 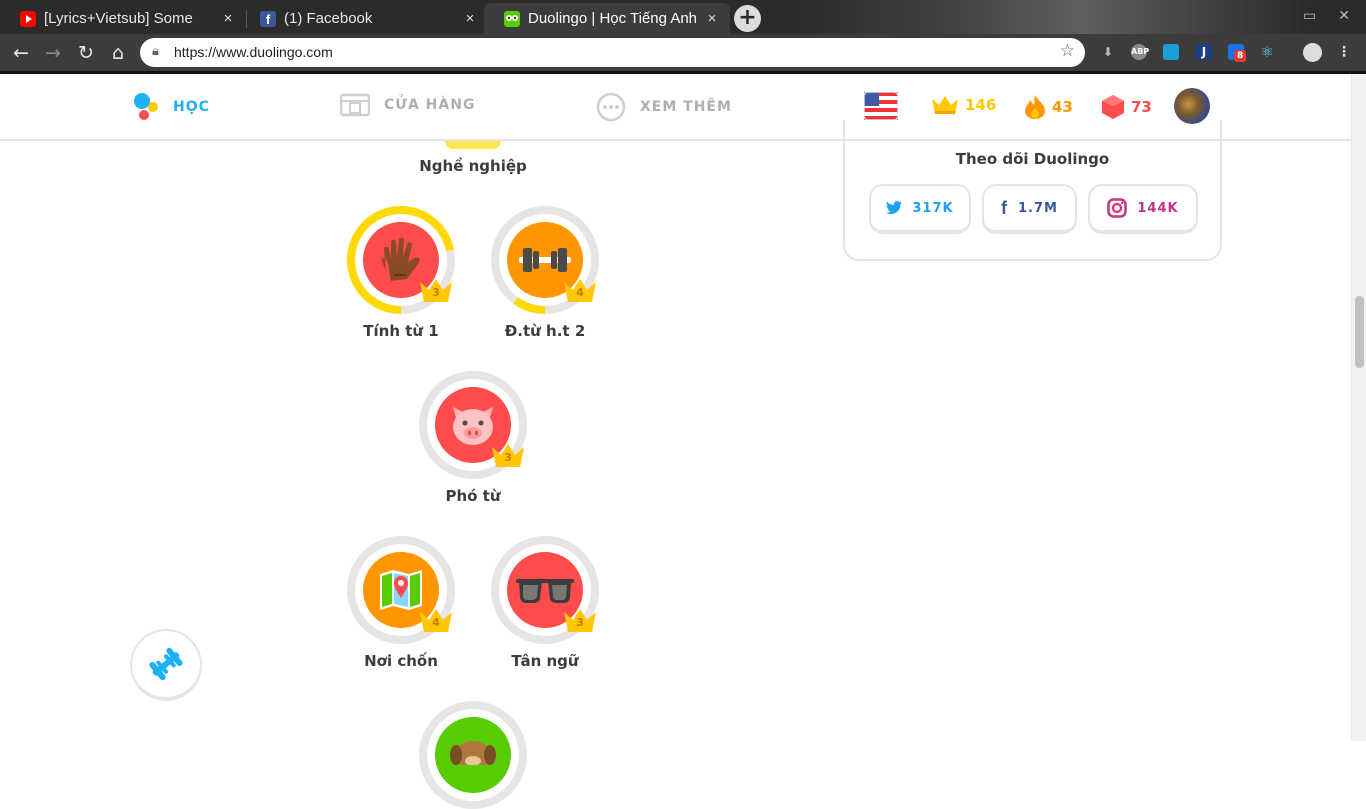 What do you see at coordinates (1055, 17) in the screenshot?
I see `tab-bar-background-art` at bounding box center [1055, 17].